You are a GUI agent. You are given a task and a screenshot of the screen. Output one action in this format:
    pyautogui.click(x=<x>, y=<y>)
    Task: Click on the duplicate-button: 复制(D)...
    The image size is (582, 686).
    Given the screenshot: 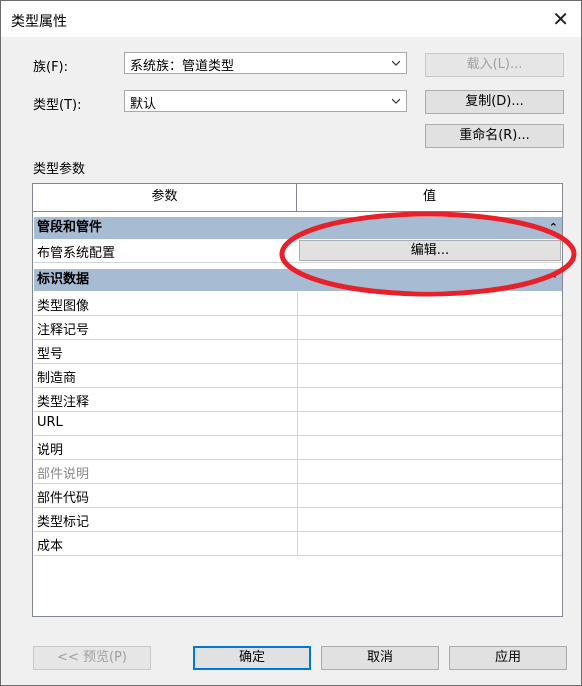 What is the action you would take?
    pyautogui.click(x=494, y=102)
    